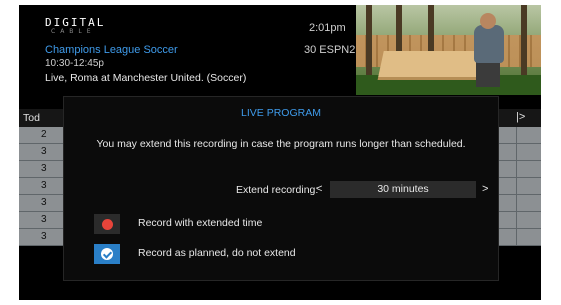  Describe the element at coordinates (294, 224) in the screenshot. I see `option-record-extended: Record with extended time` at that location.